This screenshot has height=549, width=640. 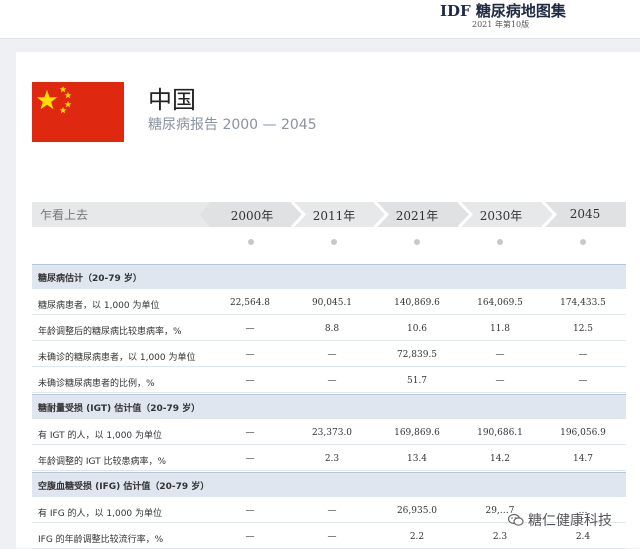 I want to click on cell-2011: 23,373.0, so click(x=332, y=433).